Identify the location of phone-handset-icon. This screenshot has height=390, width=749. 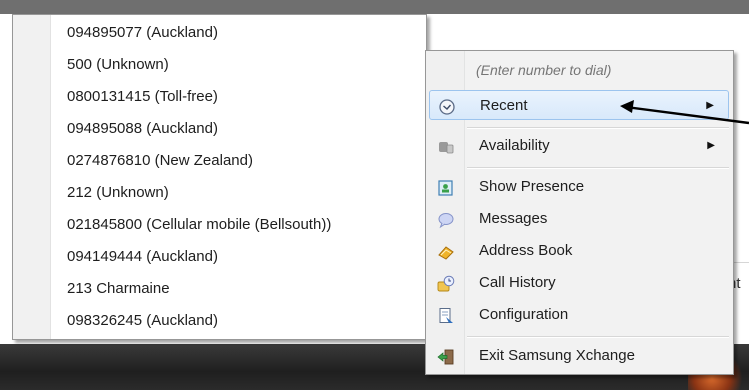
(446, 146).